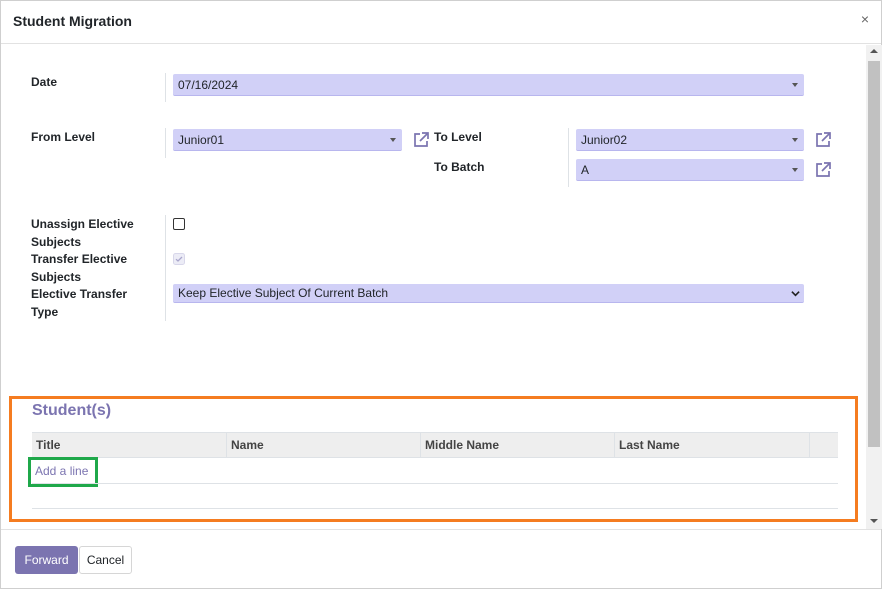 The width and height of the screenshot is (882, 589). Describe the element at coordinates (518, 445) in the screenshot. I see `column-header-middle-name: Middle Name` at that location.